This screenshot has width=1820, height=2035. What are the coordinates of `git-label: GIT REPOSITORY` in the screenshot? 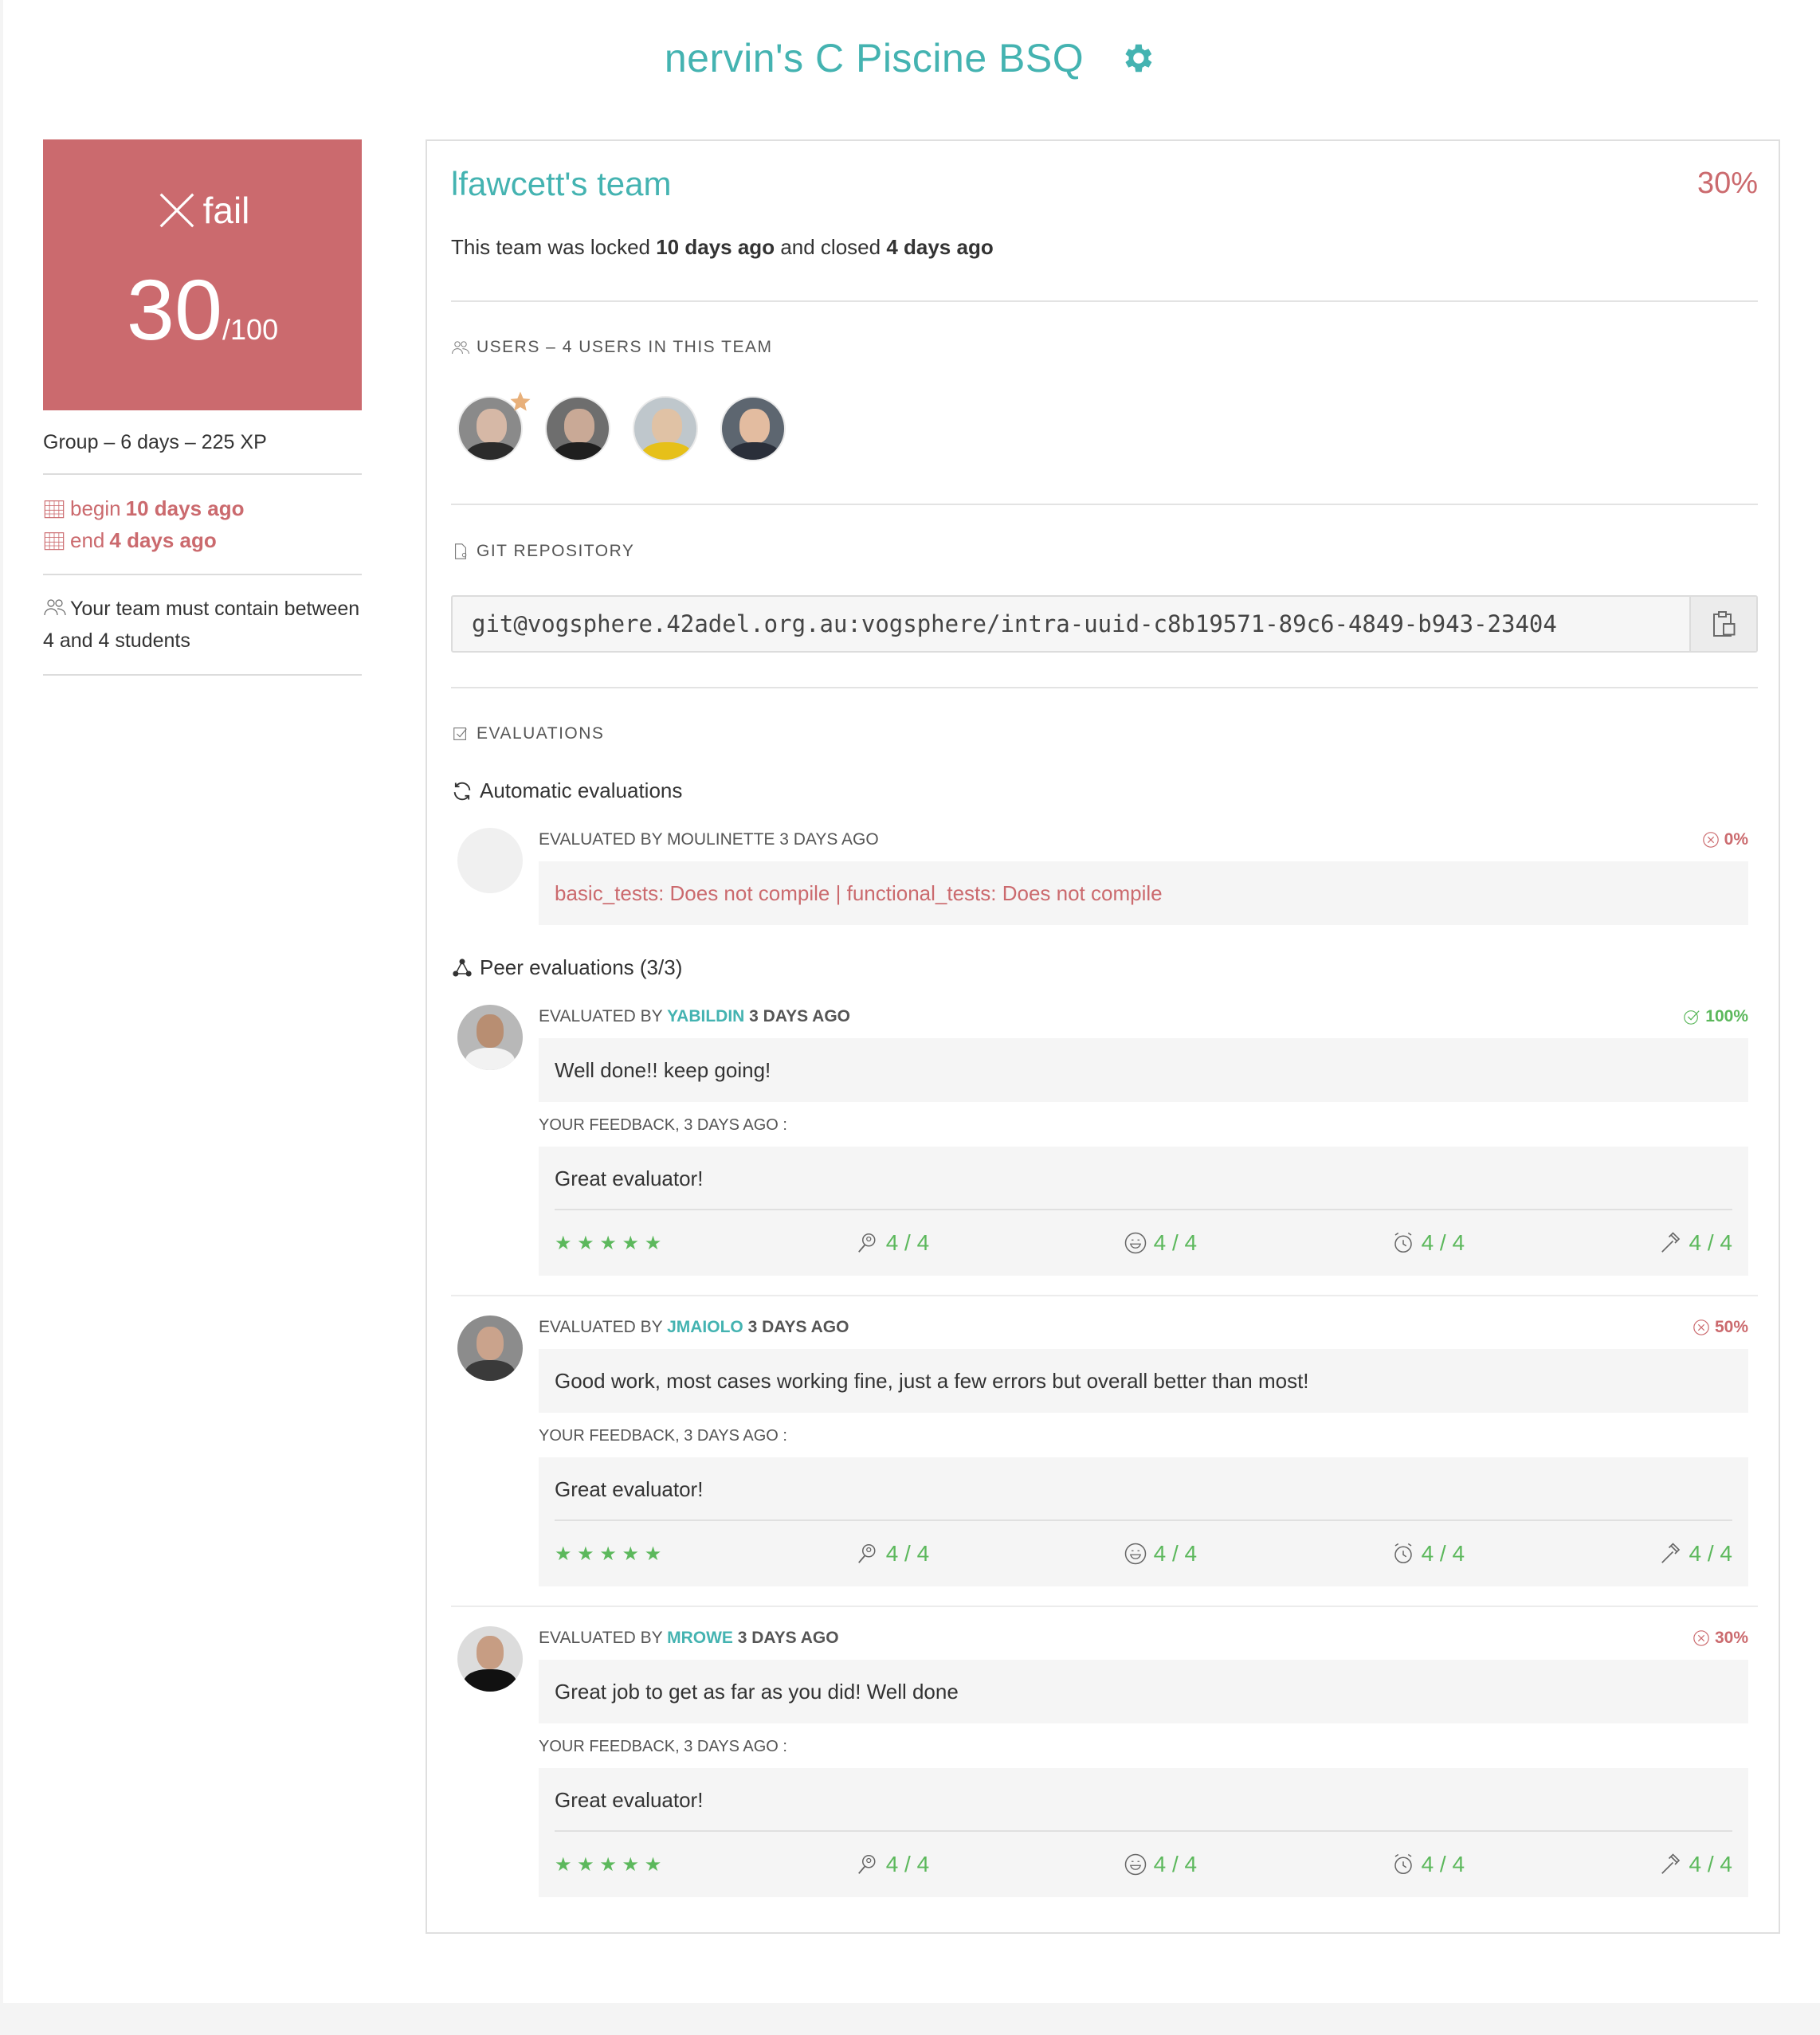 It's located at (556, 551).